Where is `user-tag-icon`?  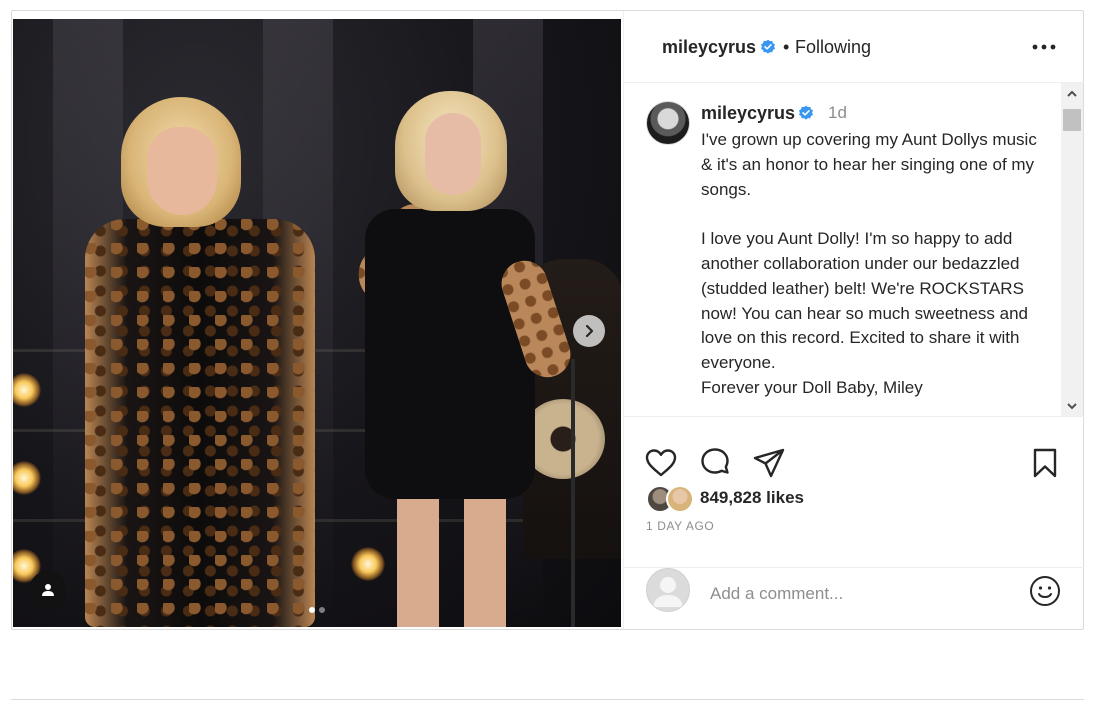
user-tag-icon is located at coordinates (48, 590).